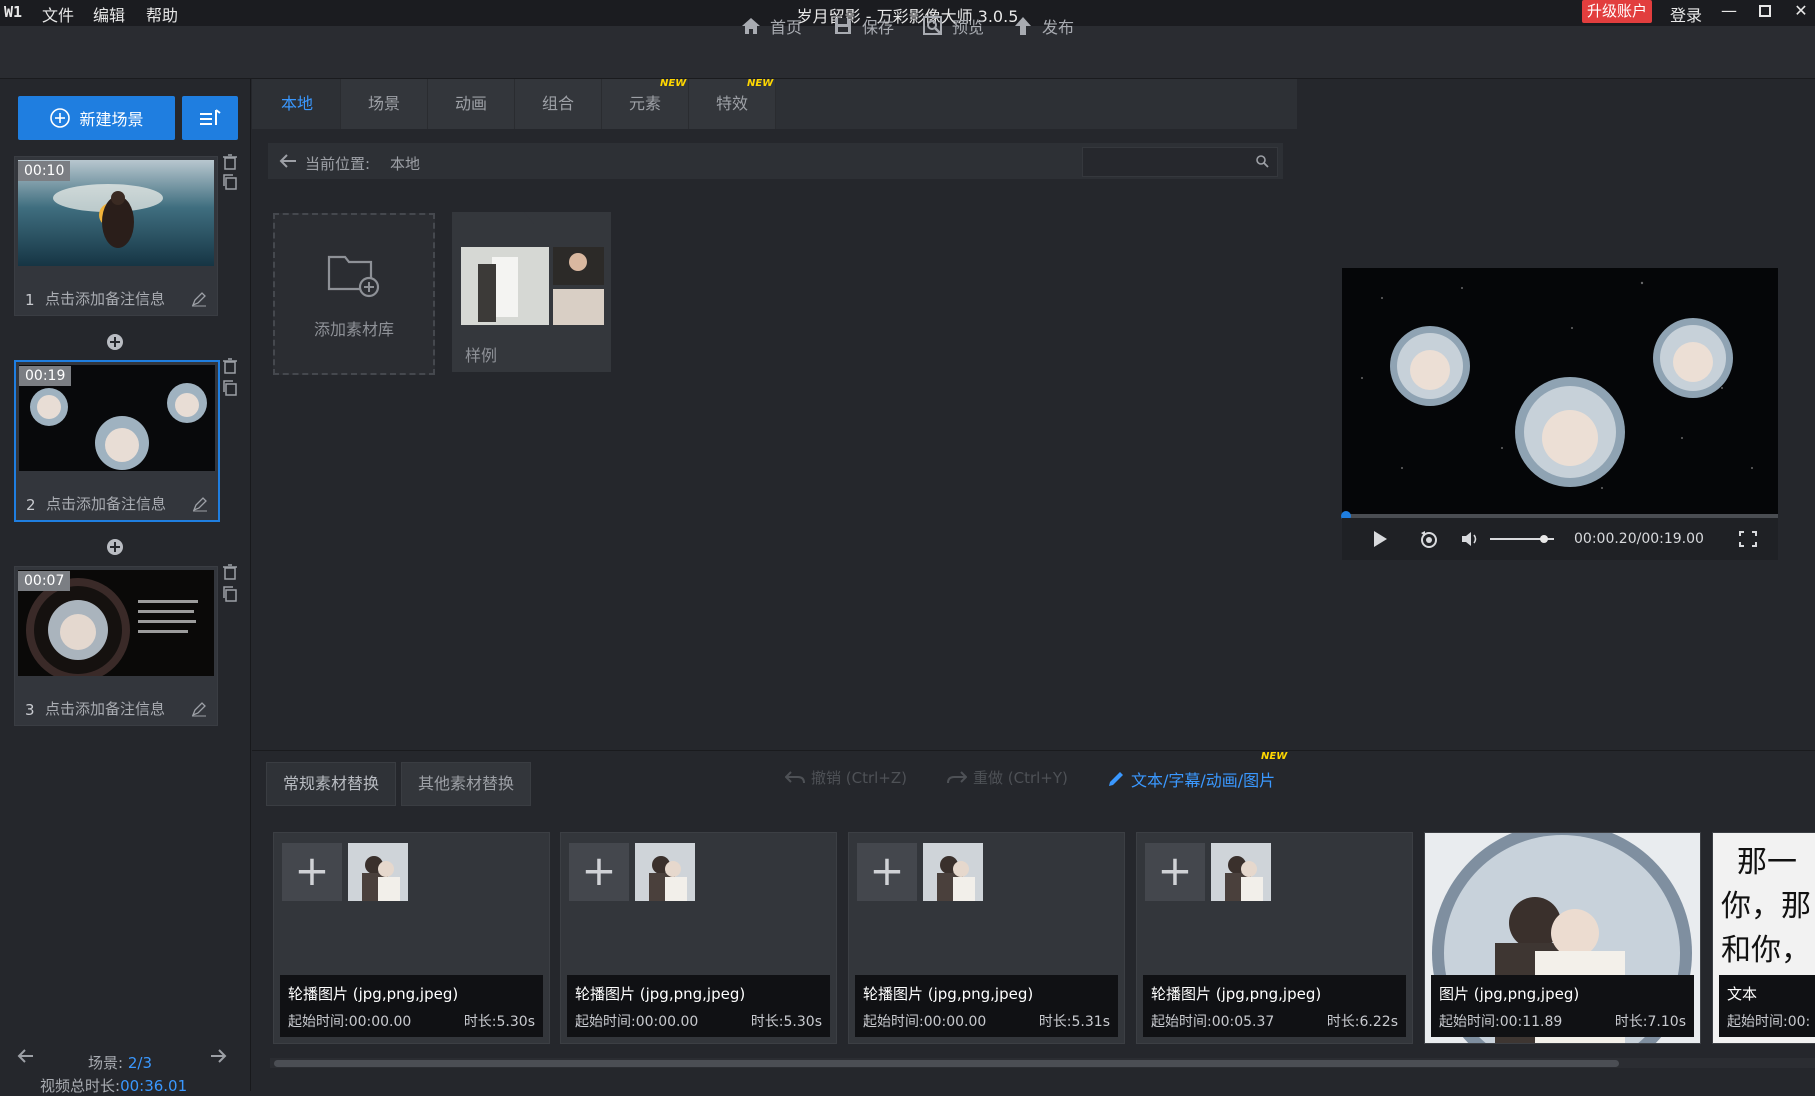 The image size is (1815, 1096). What do you see at coordinates (1748, 539) in the screenshot?
I see `fullscreen-icon` at bounding box center [1748, 539].